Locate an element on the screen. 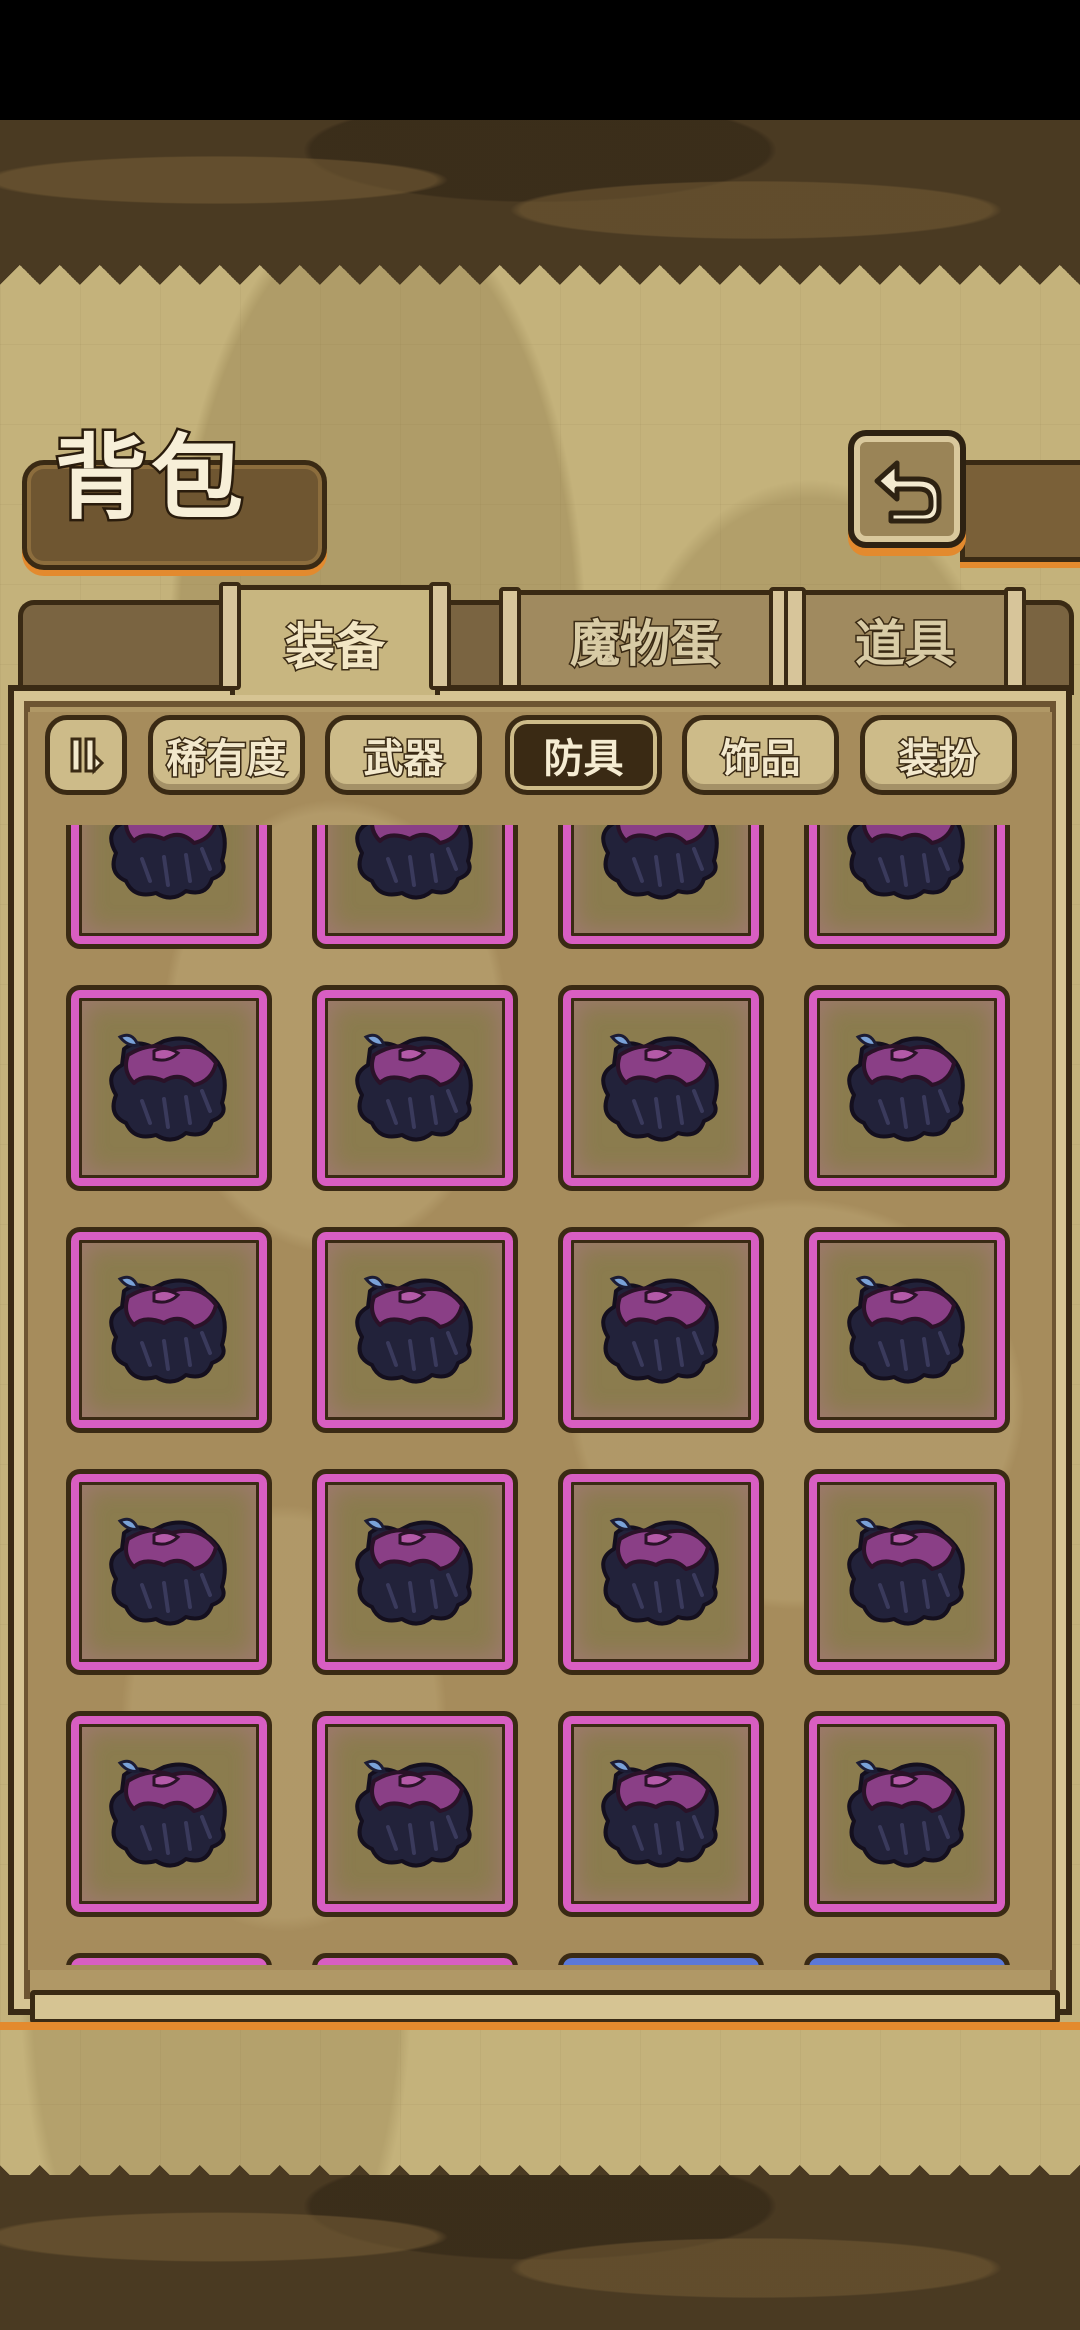 Image resolution: width=1080 pixels, height=2330 pixels. tab-items: 道具 is located at coordinates (905, 641).